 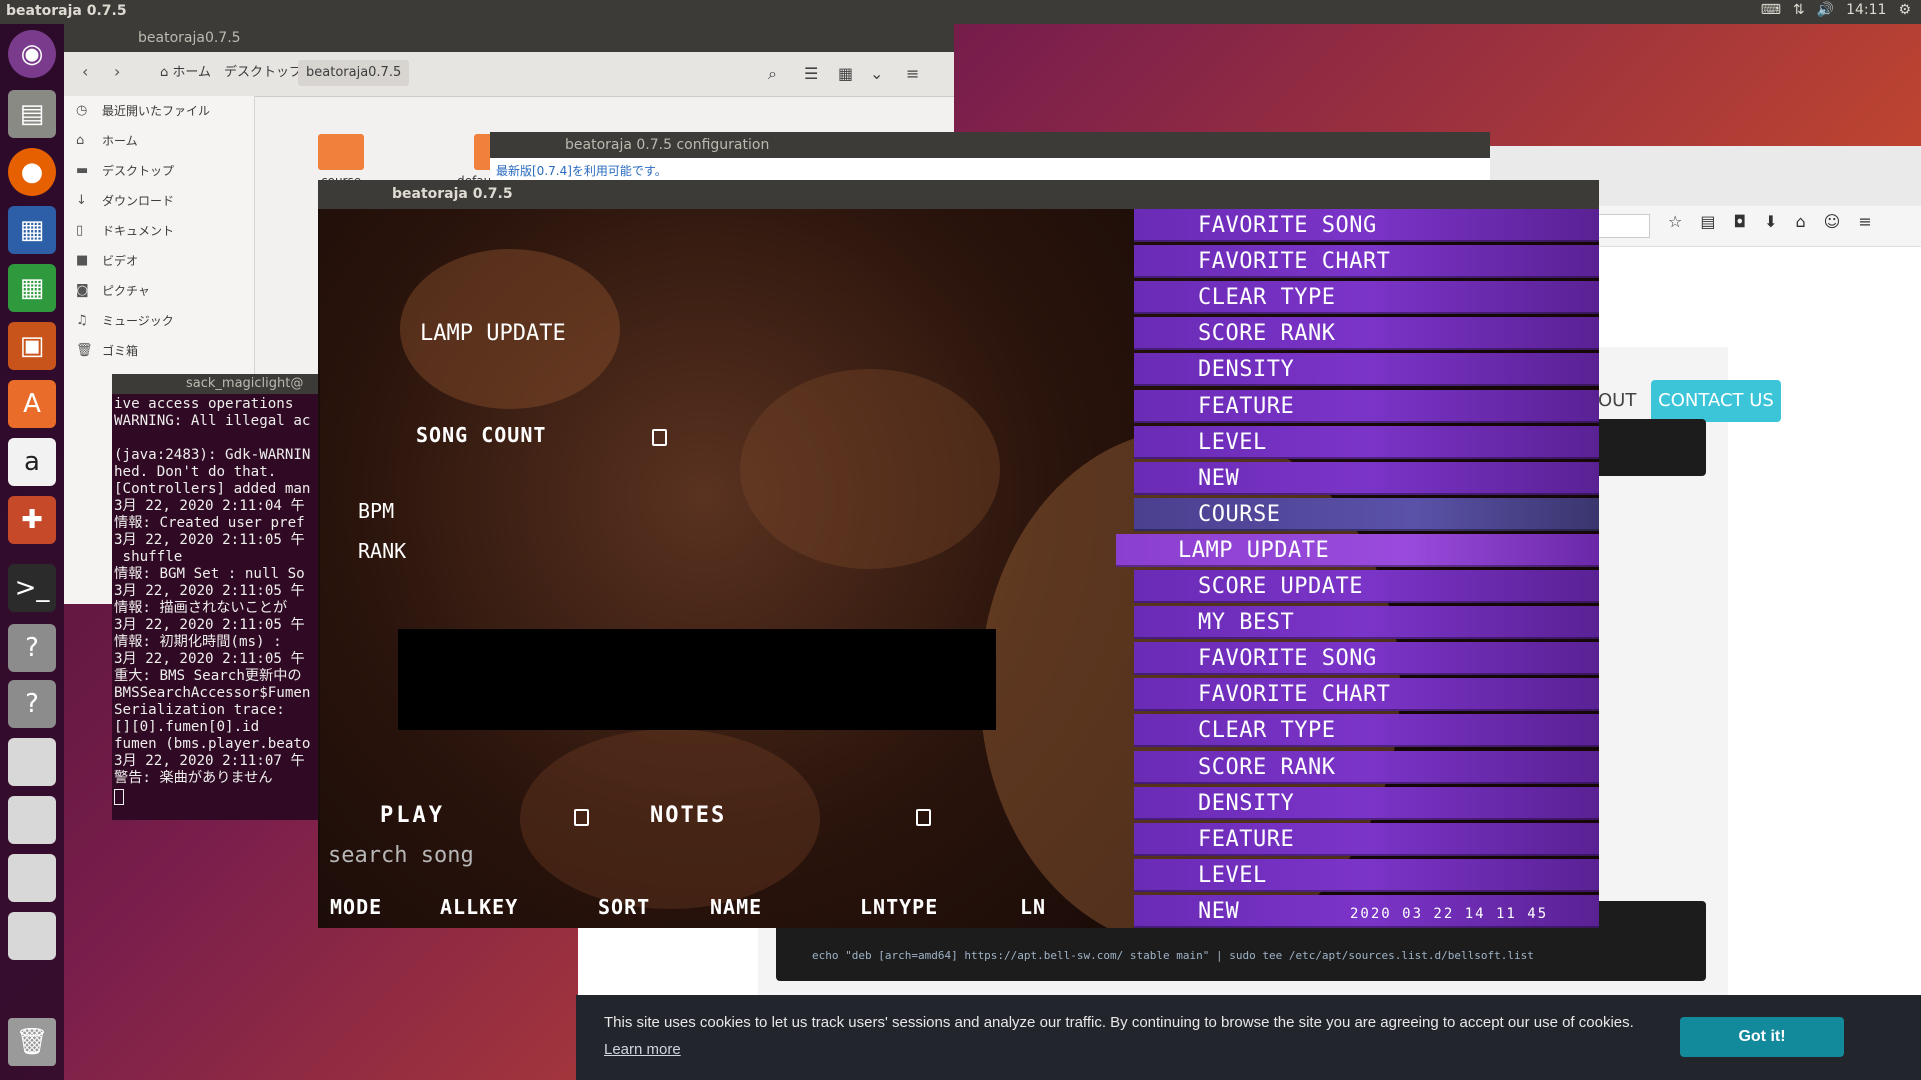 I want to click on terminal-line: WARNING: All illegal ac, so click(x=212, y=421).